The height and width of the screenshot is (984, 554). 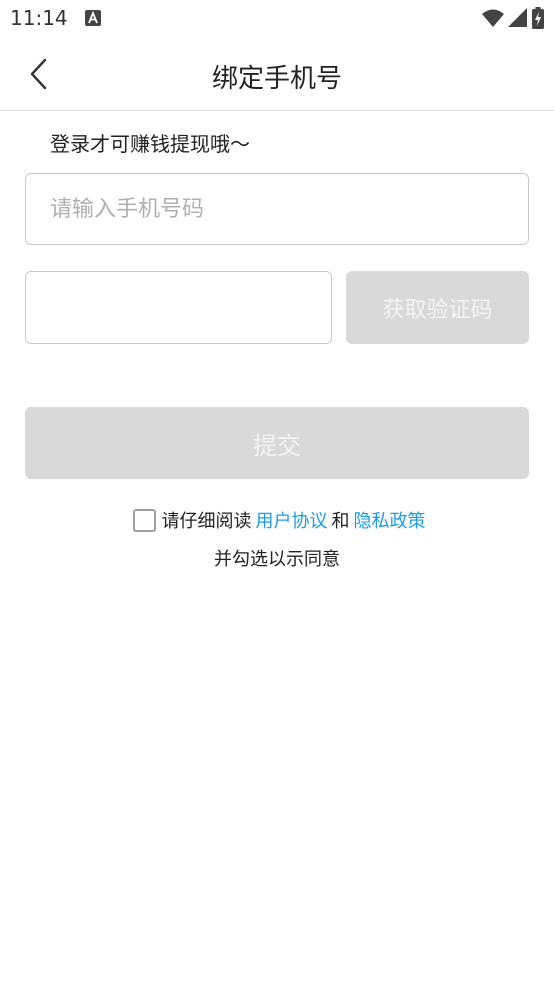 What do you see at coordinates (276, 79) in the screenshot?
I see `page-title: 绑定手机号` at bounding box center [276, 79].